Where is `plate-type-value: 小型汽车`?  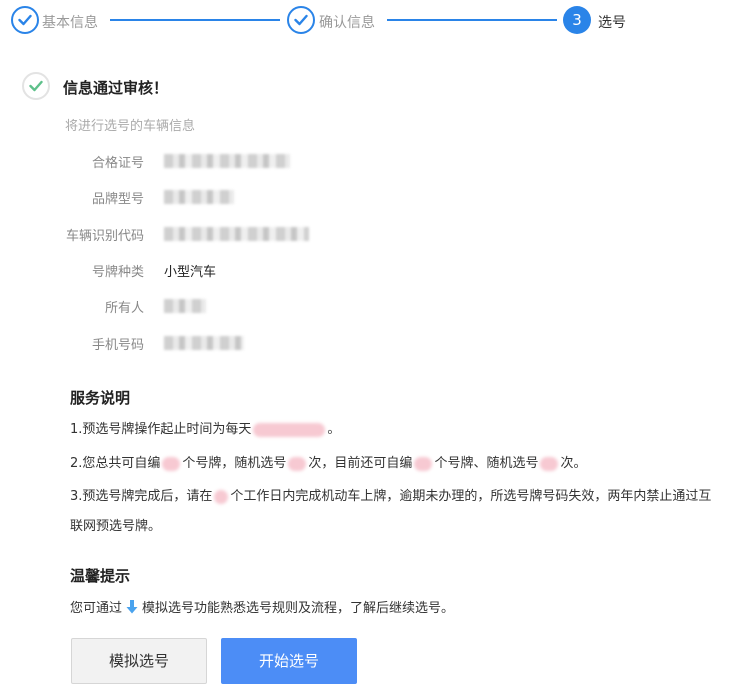
plate-type-value: 小型汽车 is located at coordinates (190, 272).